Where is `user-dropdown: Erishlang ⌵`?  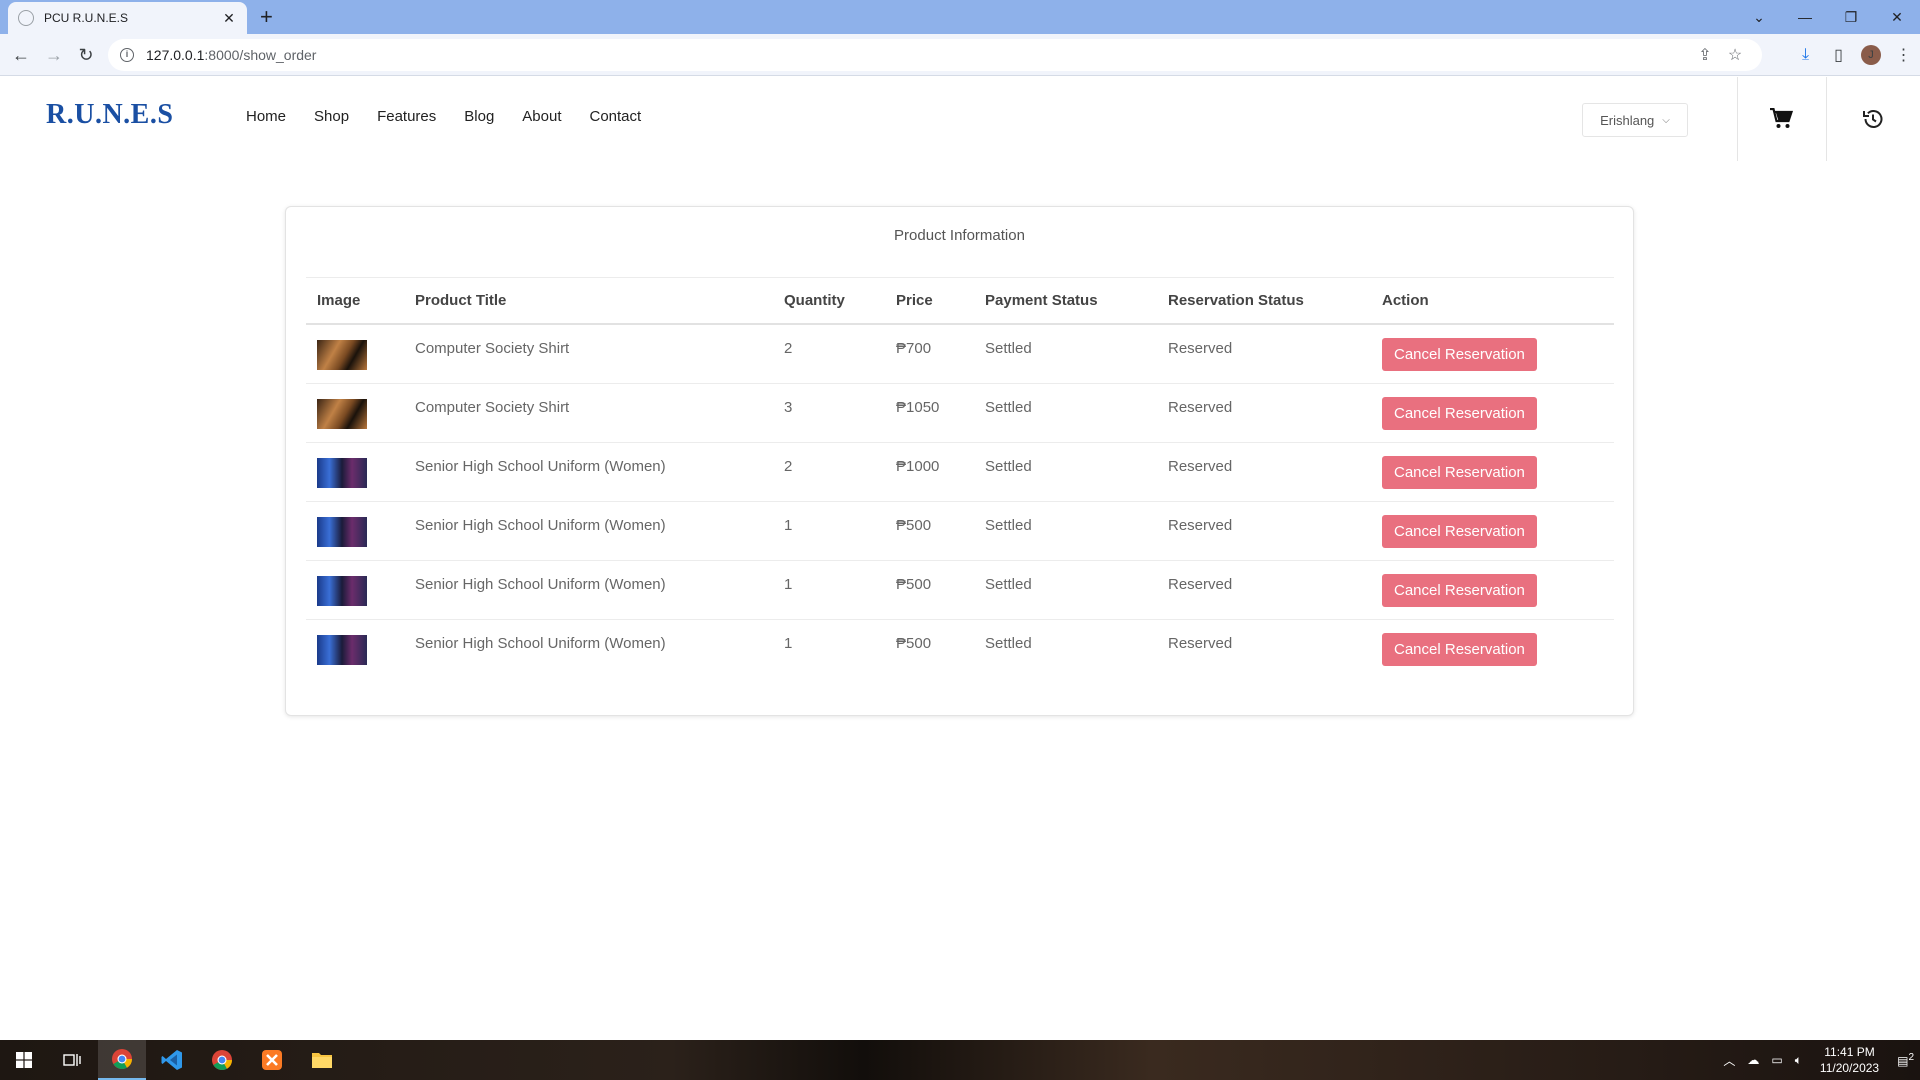 user-dropdown: Erishlang ⌵ is located at coordinates (1635, 120).